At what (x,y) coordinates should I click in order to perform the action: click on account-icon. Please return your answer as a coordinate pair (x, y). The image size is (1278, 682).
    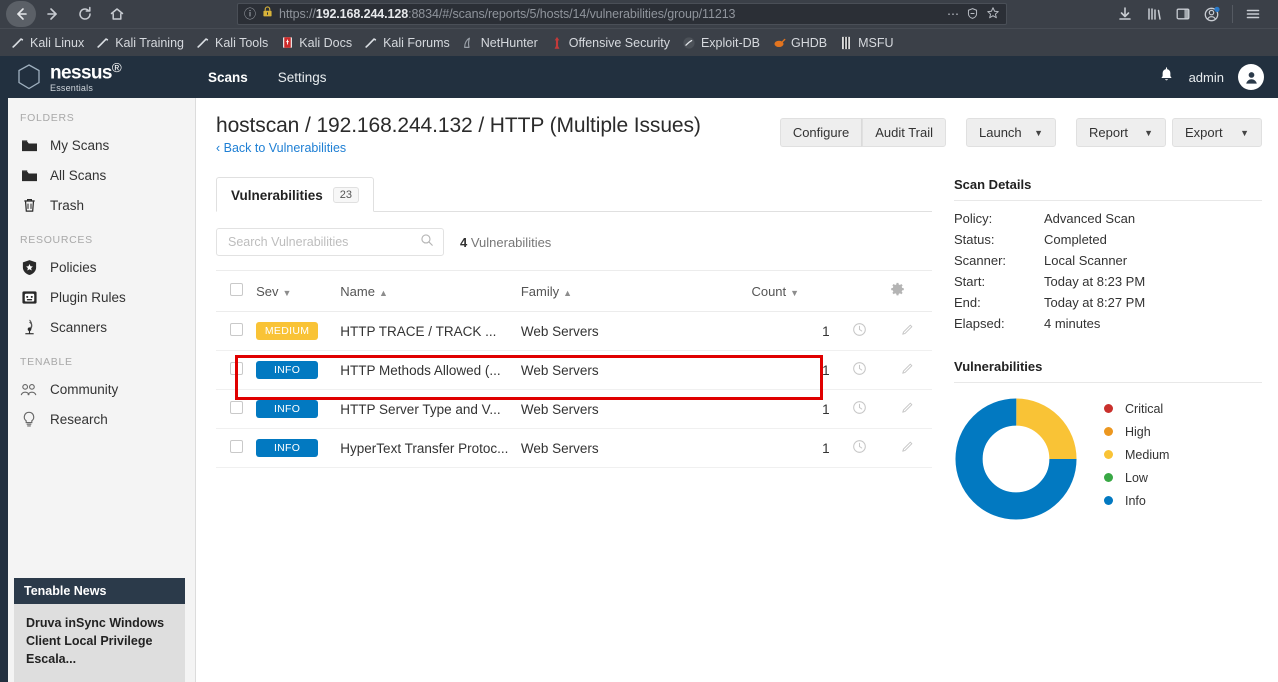
    Looking at the image, I should click on (1212, 14).